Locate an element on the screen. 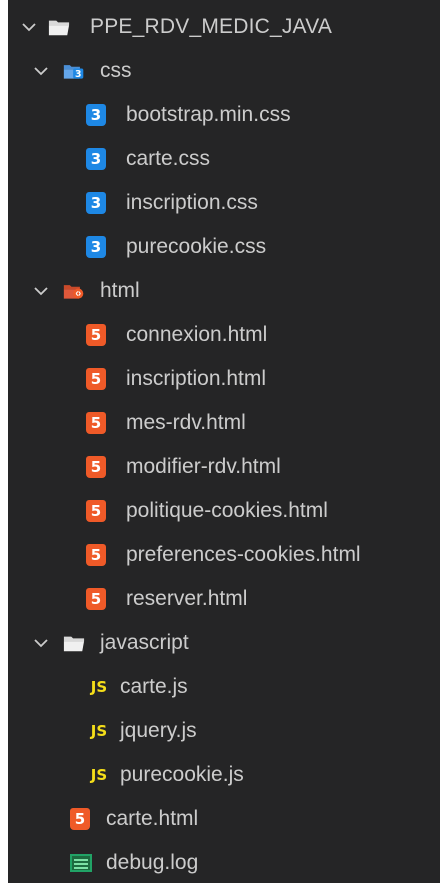 Image resolution: width=446 pixels, height=883 pixels. file-label: mes-rdv.html is located at coordinates (186, 422).